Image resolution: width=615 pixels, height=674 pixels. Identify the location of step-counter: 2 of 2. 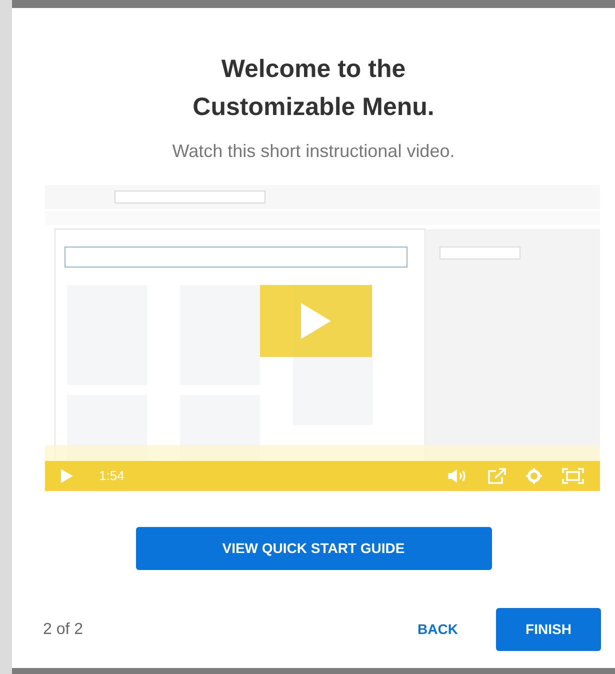
(63, 630).